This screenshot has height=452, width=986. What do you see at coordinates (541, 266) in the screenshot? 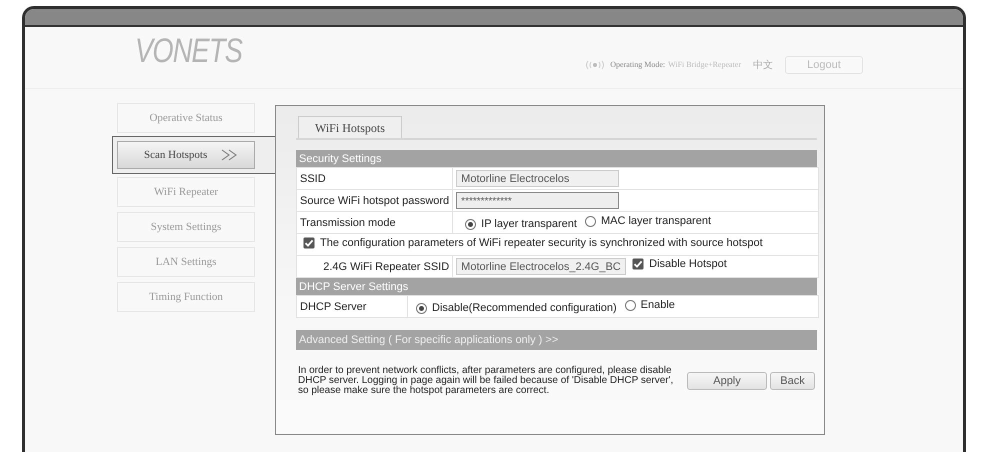
I see `input-field: Motorline Electrocelos_2.4G_BC` at bounding box center [541, 266].